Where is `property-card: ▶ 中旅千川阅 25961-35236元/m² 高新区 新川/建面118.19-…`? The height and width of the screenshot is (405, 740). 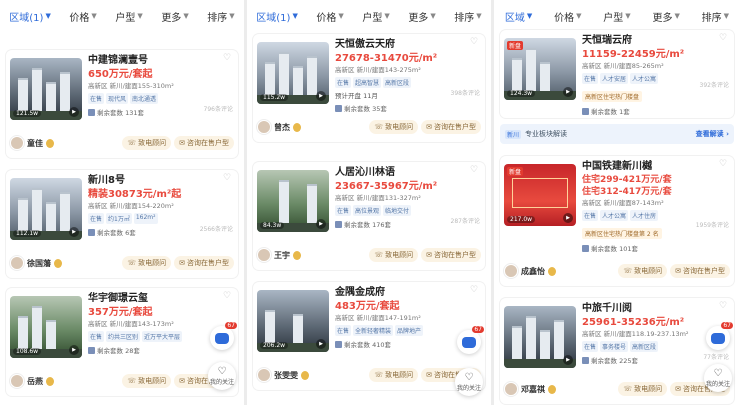 property-card: ▶ 中旅千川阅 25961-35236元/m² 高新区 新川/建面118.19-… is located at coordinates (617, 351).